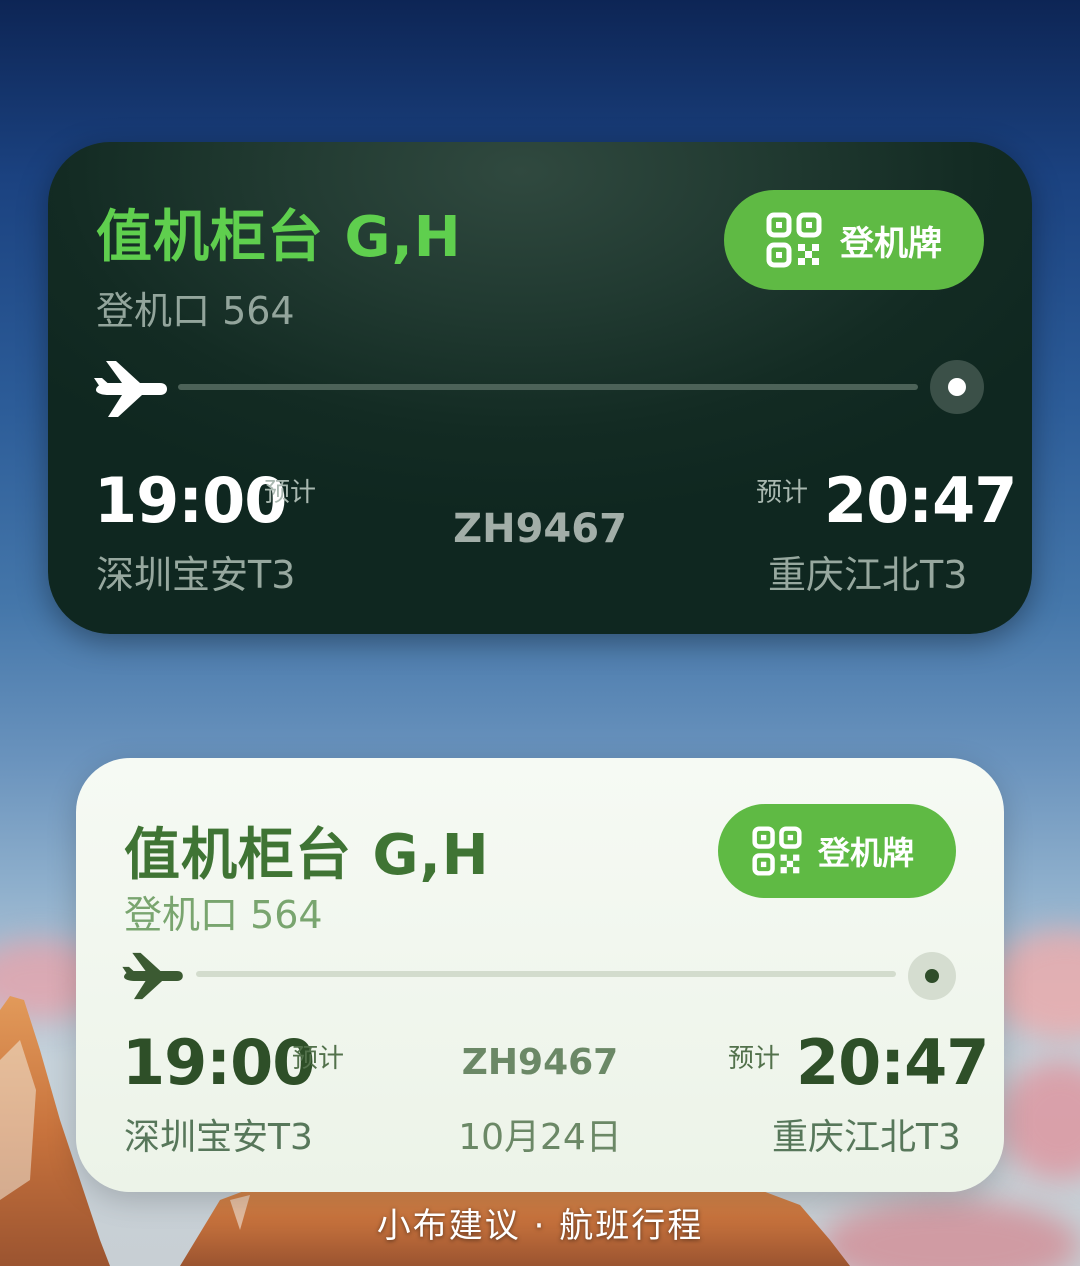 The width and height of the screenshot is (1080, 1266). What do you see at coordinates (540, 1137) in the screenshot?
I see `flight-date: 10月24日` at bounding box center [540, 1137].